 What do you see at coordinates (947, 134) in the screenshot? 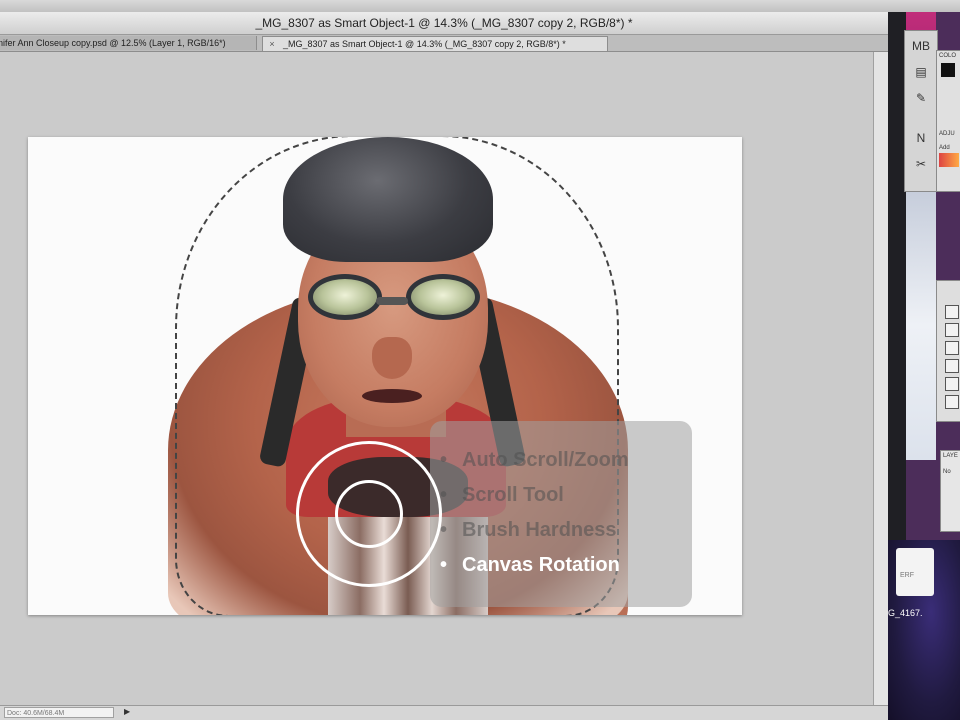
I see `adjustments-panel-label: ADJU` at bounding box center [947, 134].